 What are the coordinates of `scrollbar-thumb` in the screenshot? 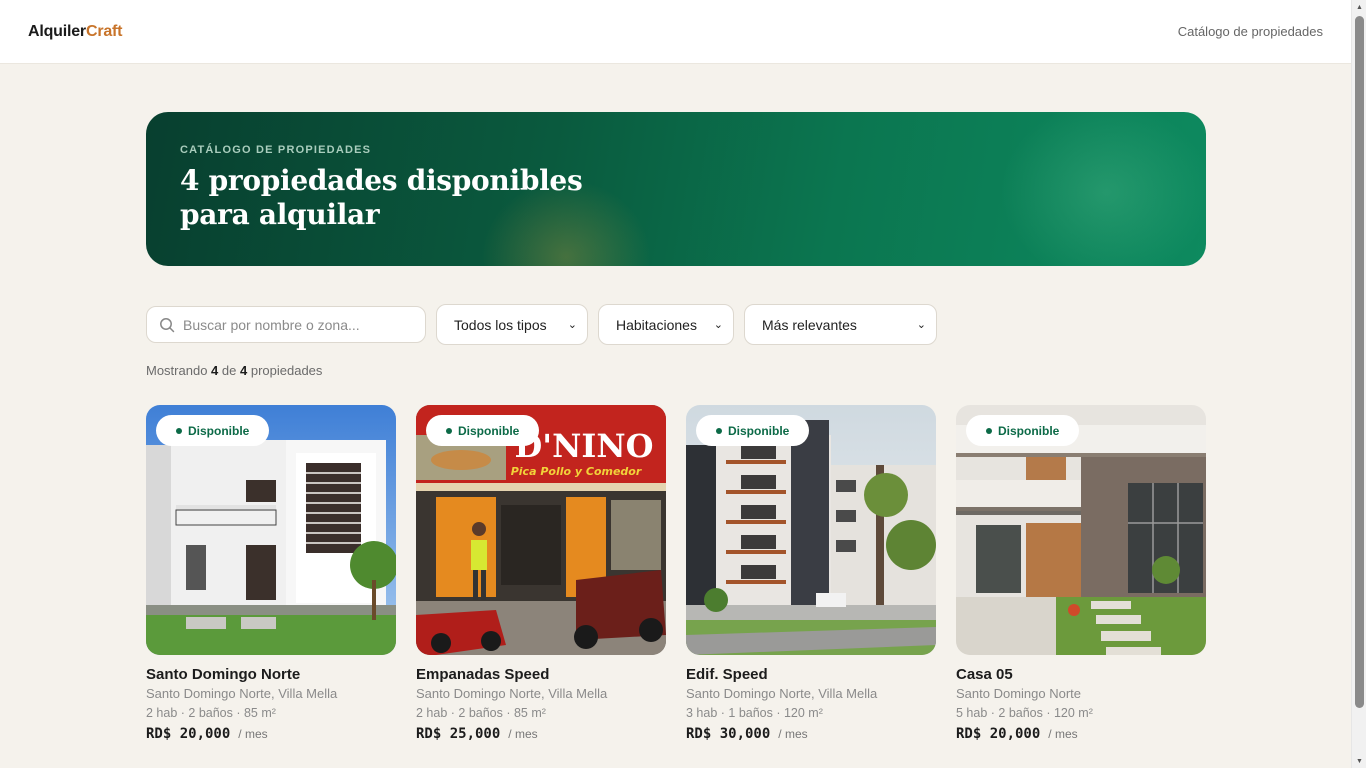 It's located at (1359, 362).